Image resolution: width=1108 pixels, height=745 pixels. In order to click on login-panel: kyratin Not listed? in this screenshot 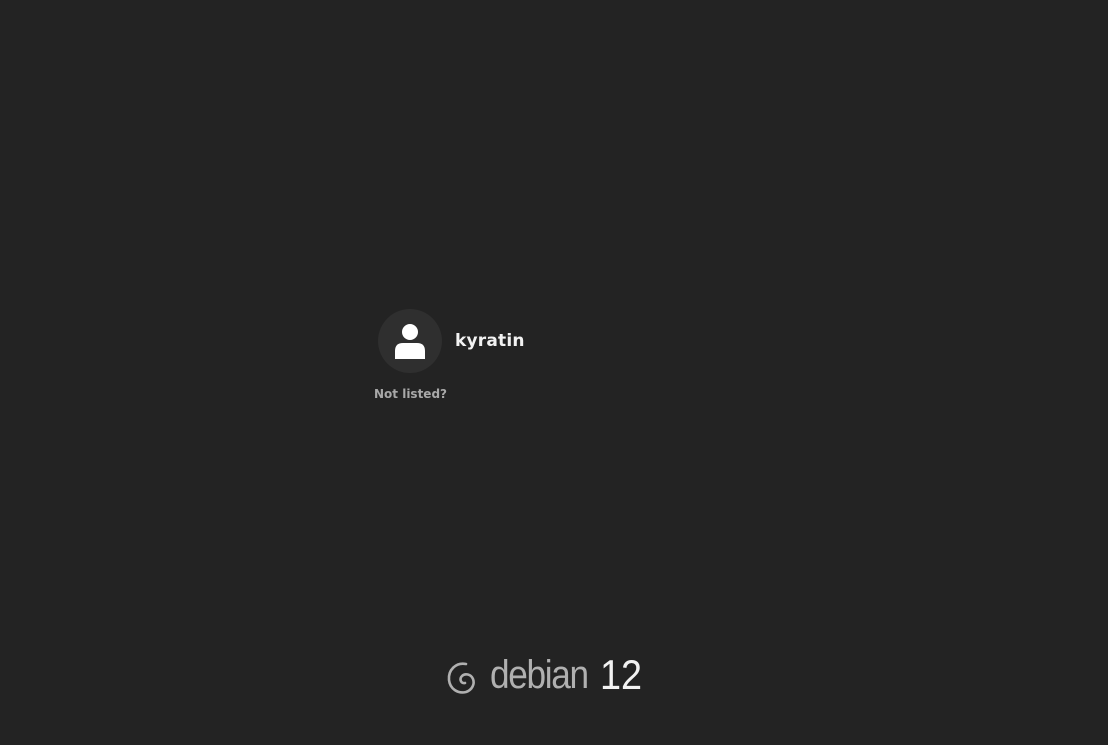, I will do `click(524, 355)`.